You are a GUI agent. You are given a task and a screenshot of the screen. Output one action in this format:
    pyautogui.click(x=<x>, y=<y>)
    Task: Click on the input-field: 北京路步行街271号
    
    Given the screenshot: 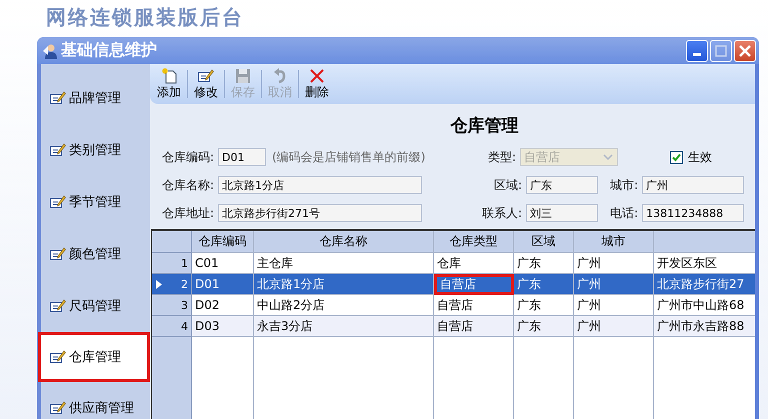 What is the action you would take?
    pyautogui.click(x=320, y=213)
    